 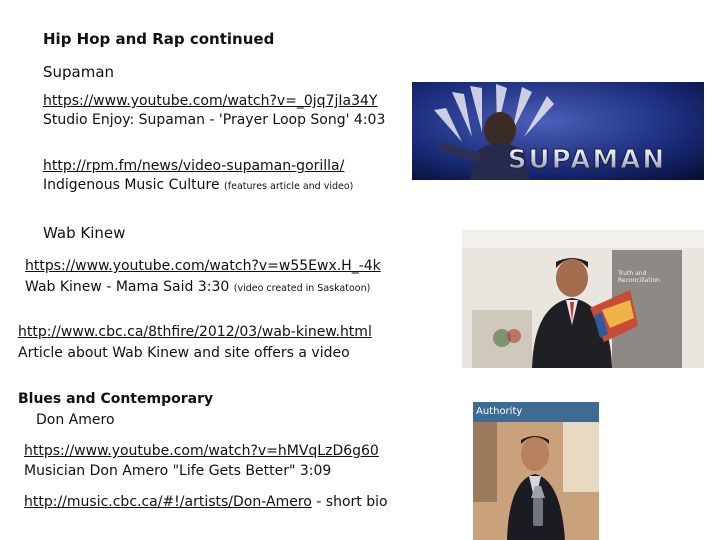 What do you see at coordinates (349, 502) in the screenshot?
I see `don-amero-bio-suffix: - short bio` at bounding box center [349, 502].